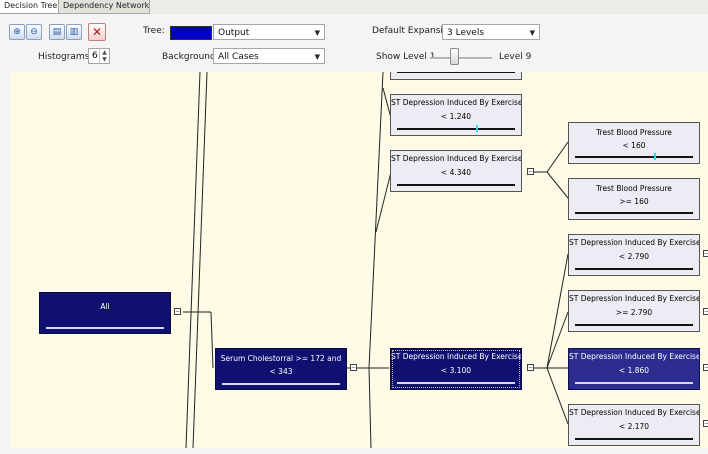 The height and width of the screenshot is (454, 708). I want to click on tree-node-trest-blood-pressure-ge-160: Trest Blood Pressure >= 160, so click(634, 199).